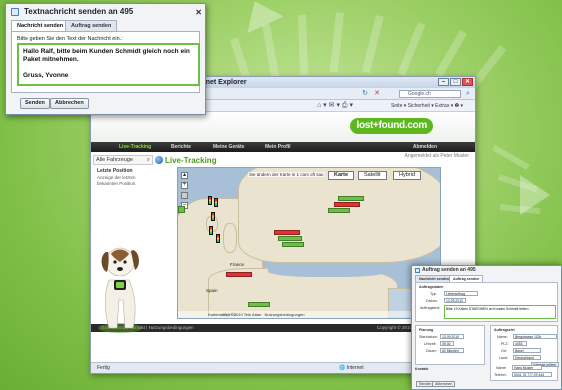 The image size is (562, 390). What do you see at coordinates (488, 278) in the screenshot?
I see `dialog2-tabs: Nachricht senden Auftrag senden` at bounding box center [488, 278].